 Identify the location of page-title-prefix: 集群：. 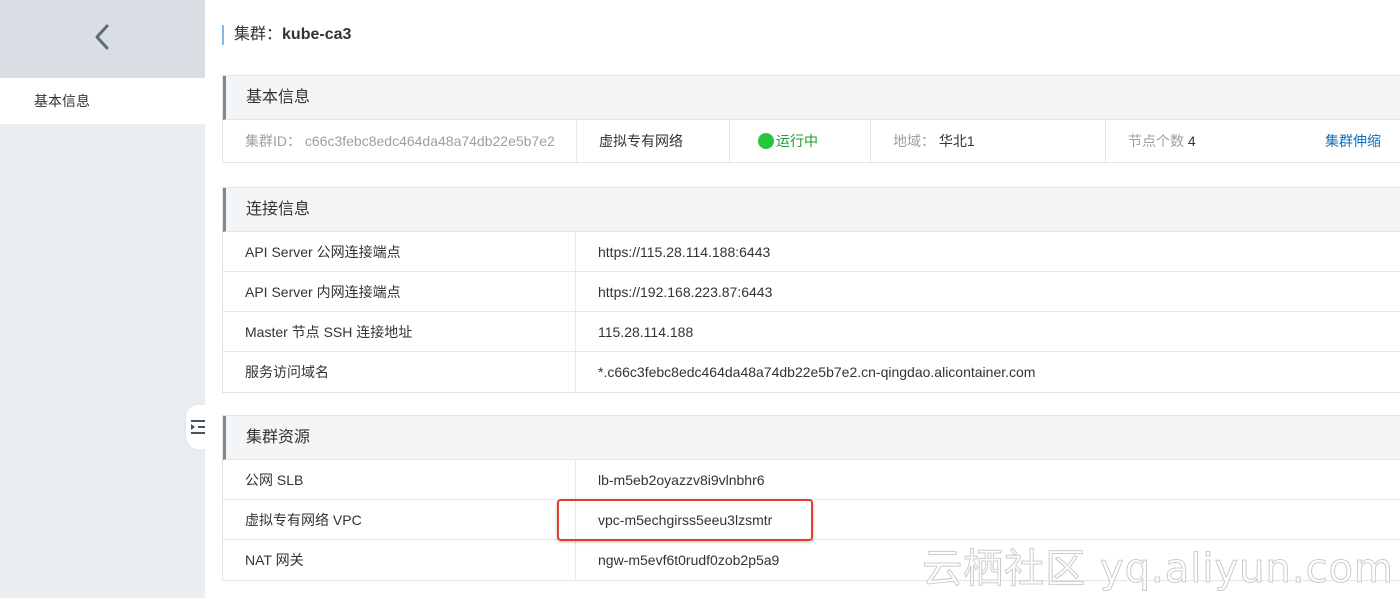
(258, 34).